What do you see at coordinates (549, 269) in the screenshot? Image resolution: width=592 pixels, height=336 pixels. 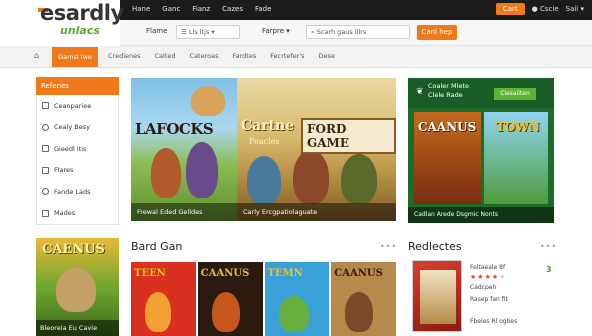 I see `review-count: 3` at bounding box center [549, 269].